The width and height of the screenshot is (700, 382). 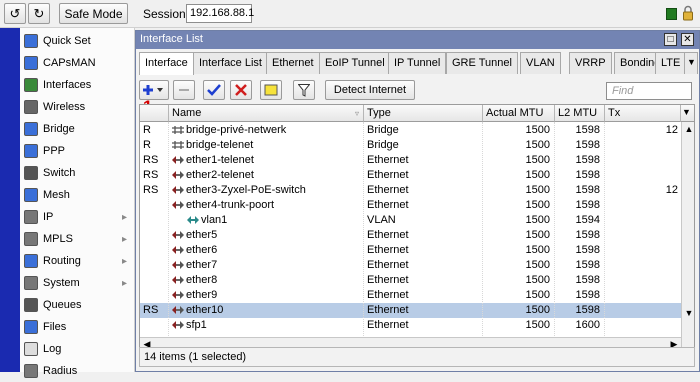 I want to click on l2mtu-cell: 1594, so click(x=587, y=220).